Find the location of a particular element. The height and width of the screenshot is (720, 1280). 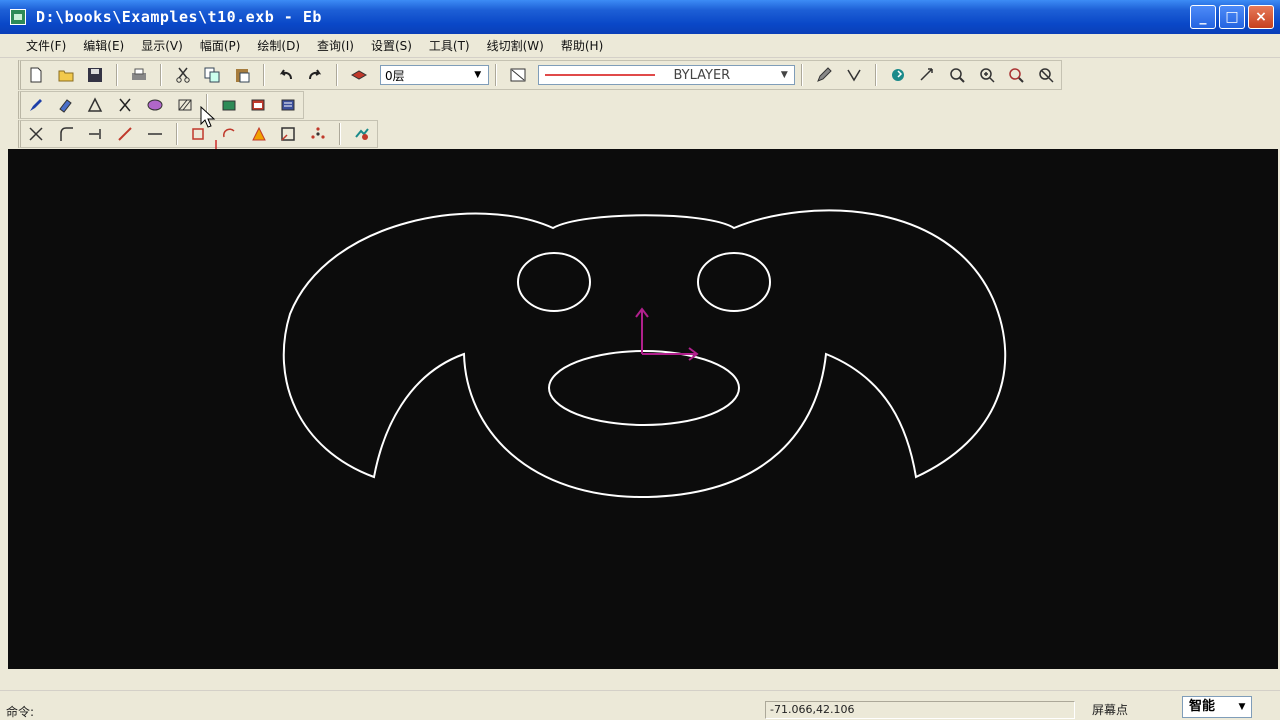

menu-tools: 工具(T) is located at coordinates (449, 45).